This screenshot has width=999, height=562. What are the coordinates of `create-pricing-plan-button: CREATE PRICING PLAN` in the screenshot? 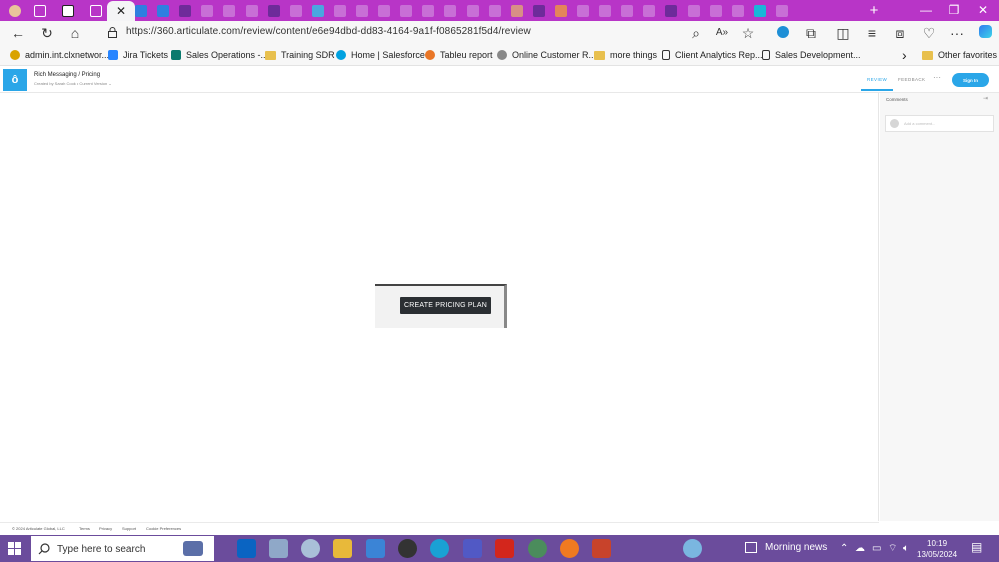 It's located at (445, 305).